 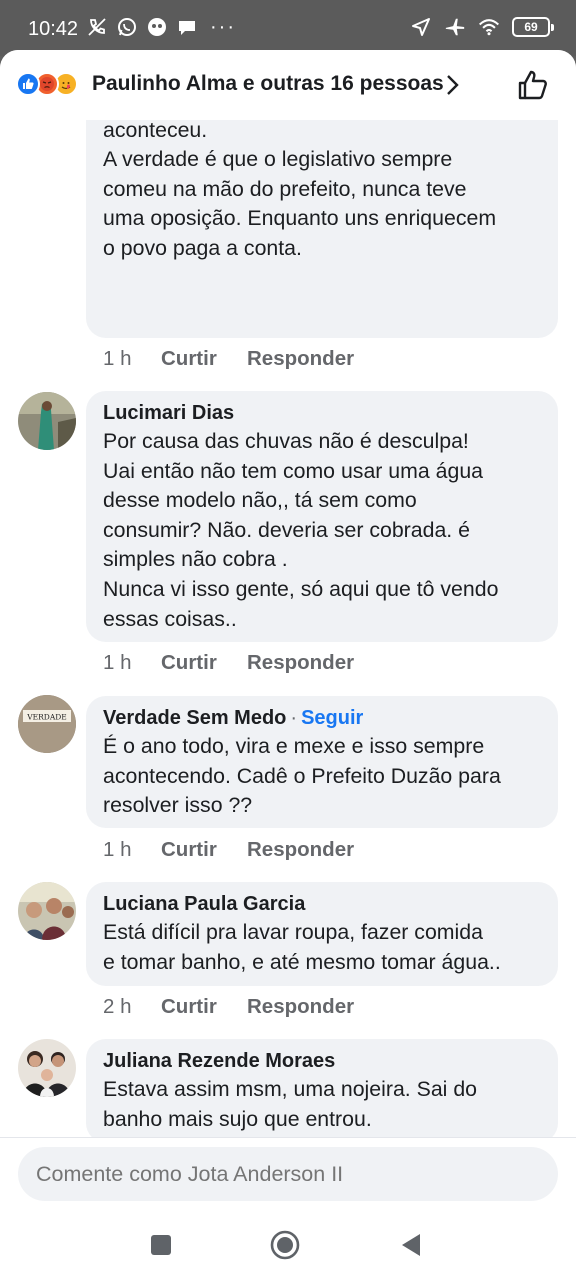 What do you see at coordinates (28, 84) in the screenshot?
I see `like-reaction-icon` at bounding box center [28, 84].